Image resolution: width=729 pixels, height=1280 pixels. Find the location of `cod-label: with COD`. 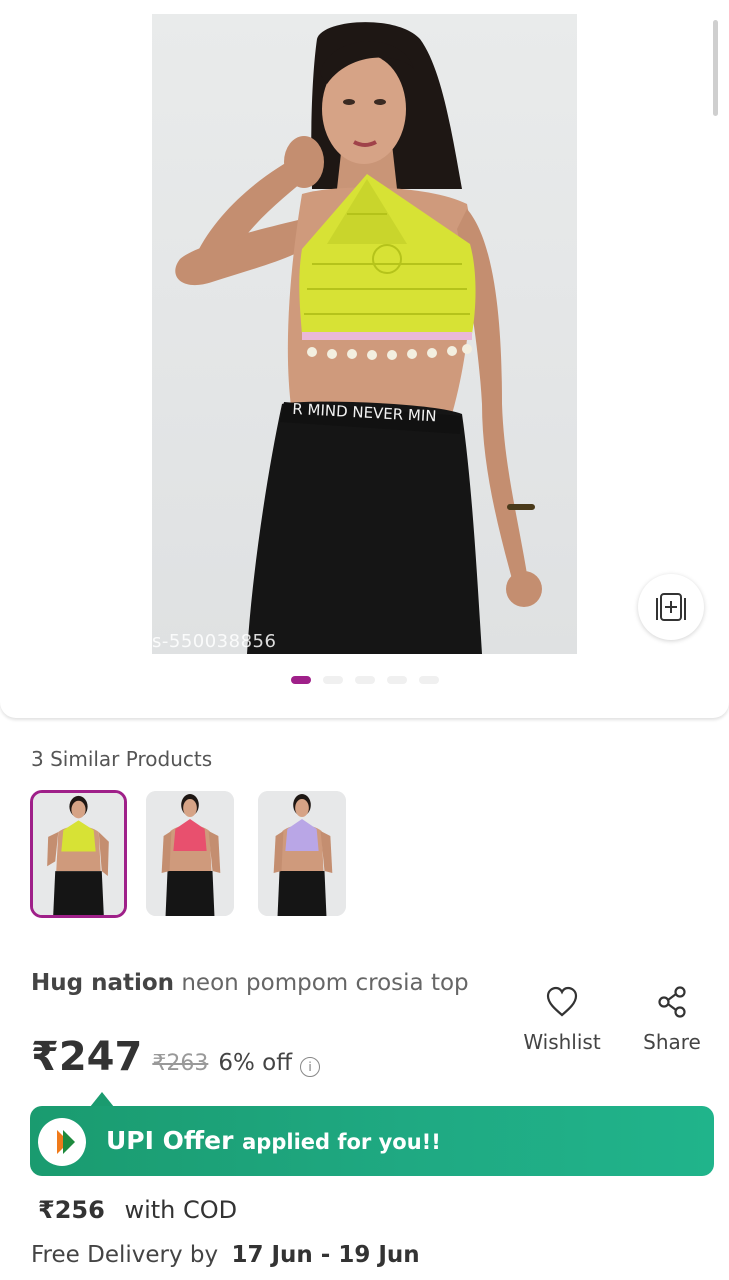

cod-label: with COD is located at coordinates (181, 1210).